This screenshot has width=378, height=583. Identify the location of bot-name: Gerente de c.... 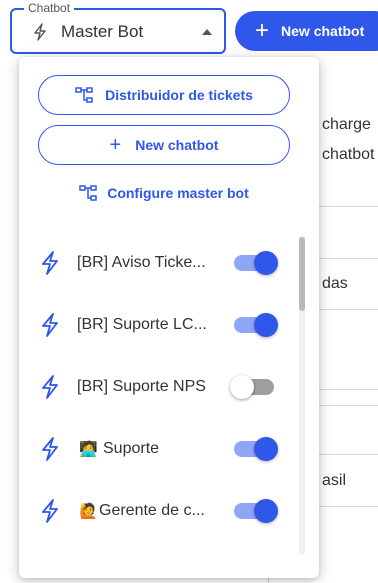
(152, 510).